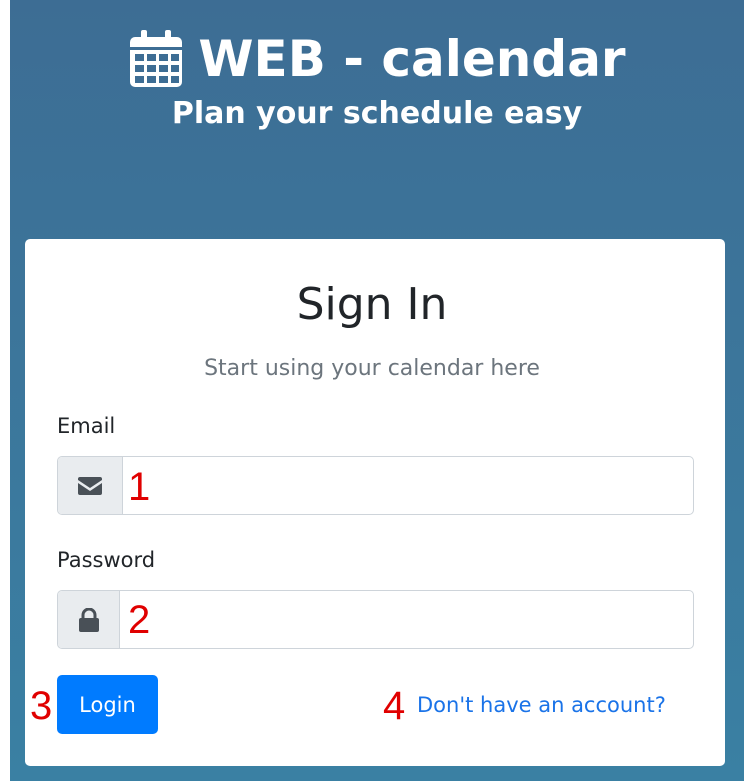  Describe the element at coordinates (541, 705) in the screenshot. I see `signup-link: Don't have an account?` at that location.